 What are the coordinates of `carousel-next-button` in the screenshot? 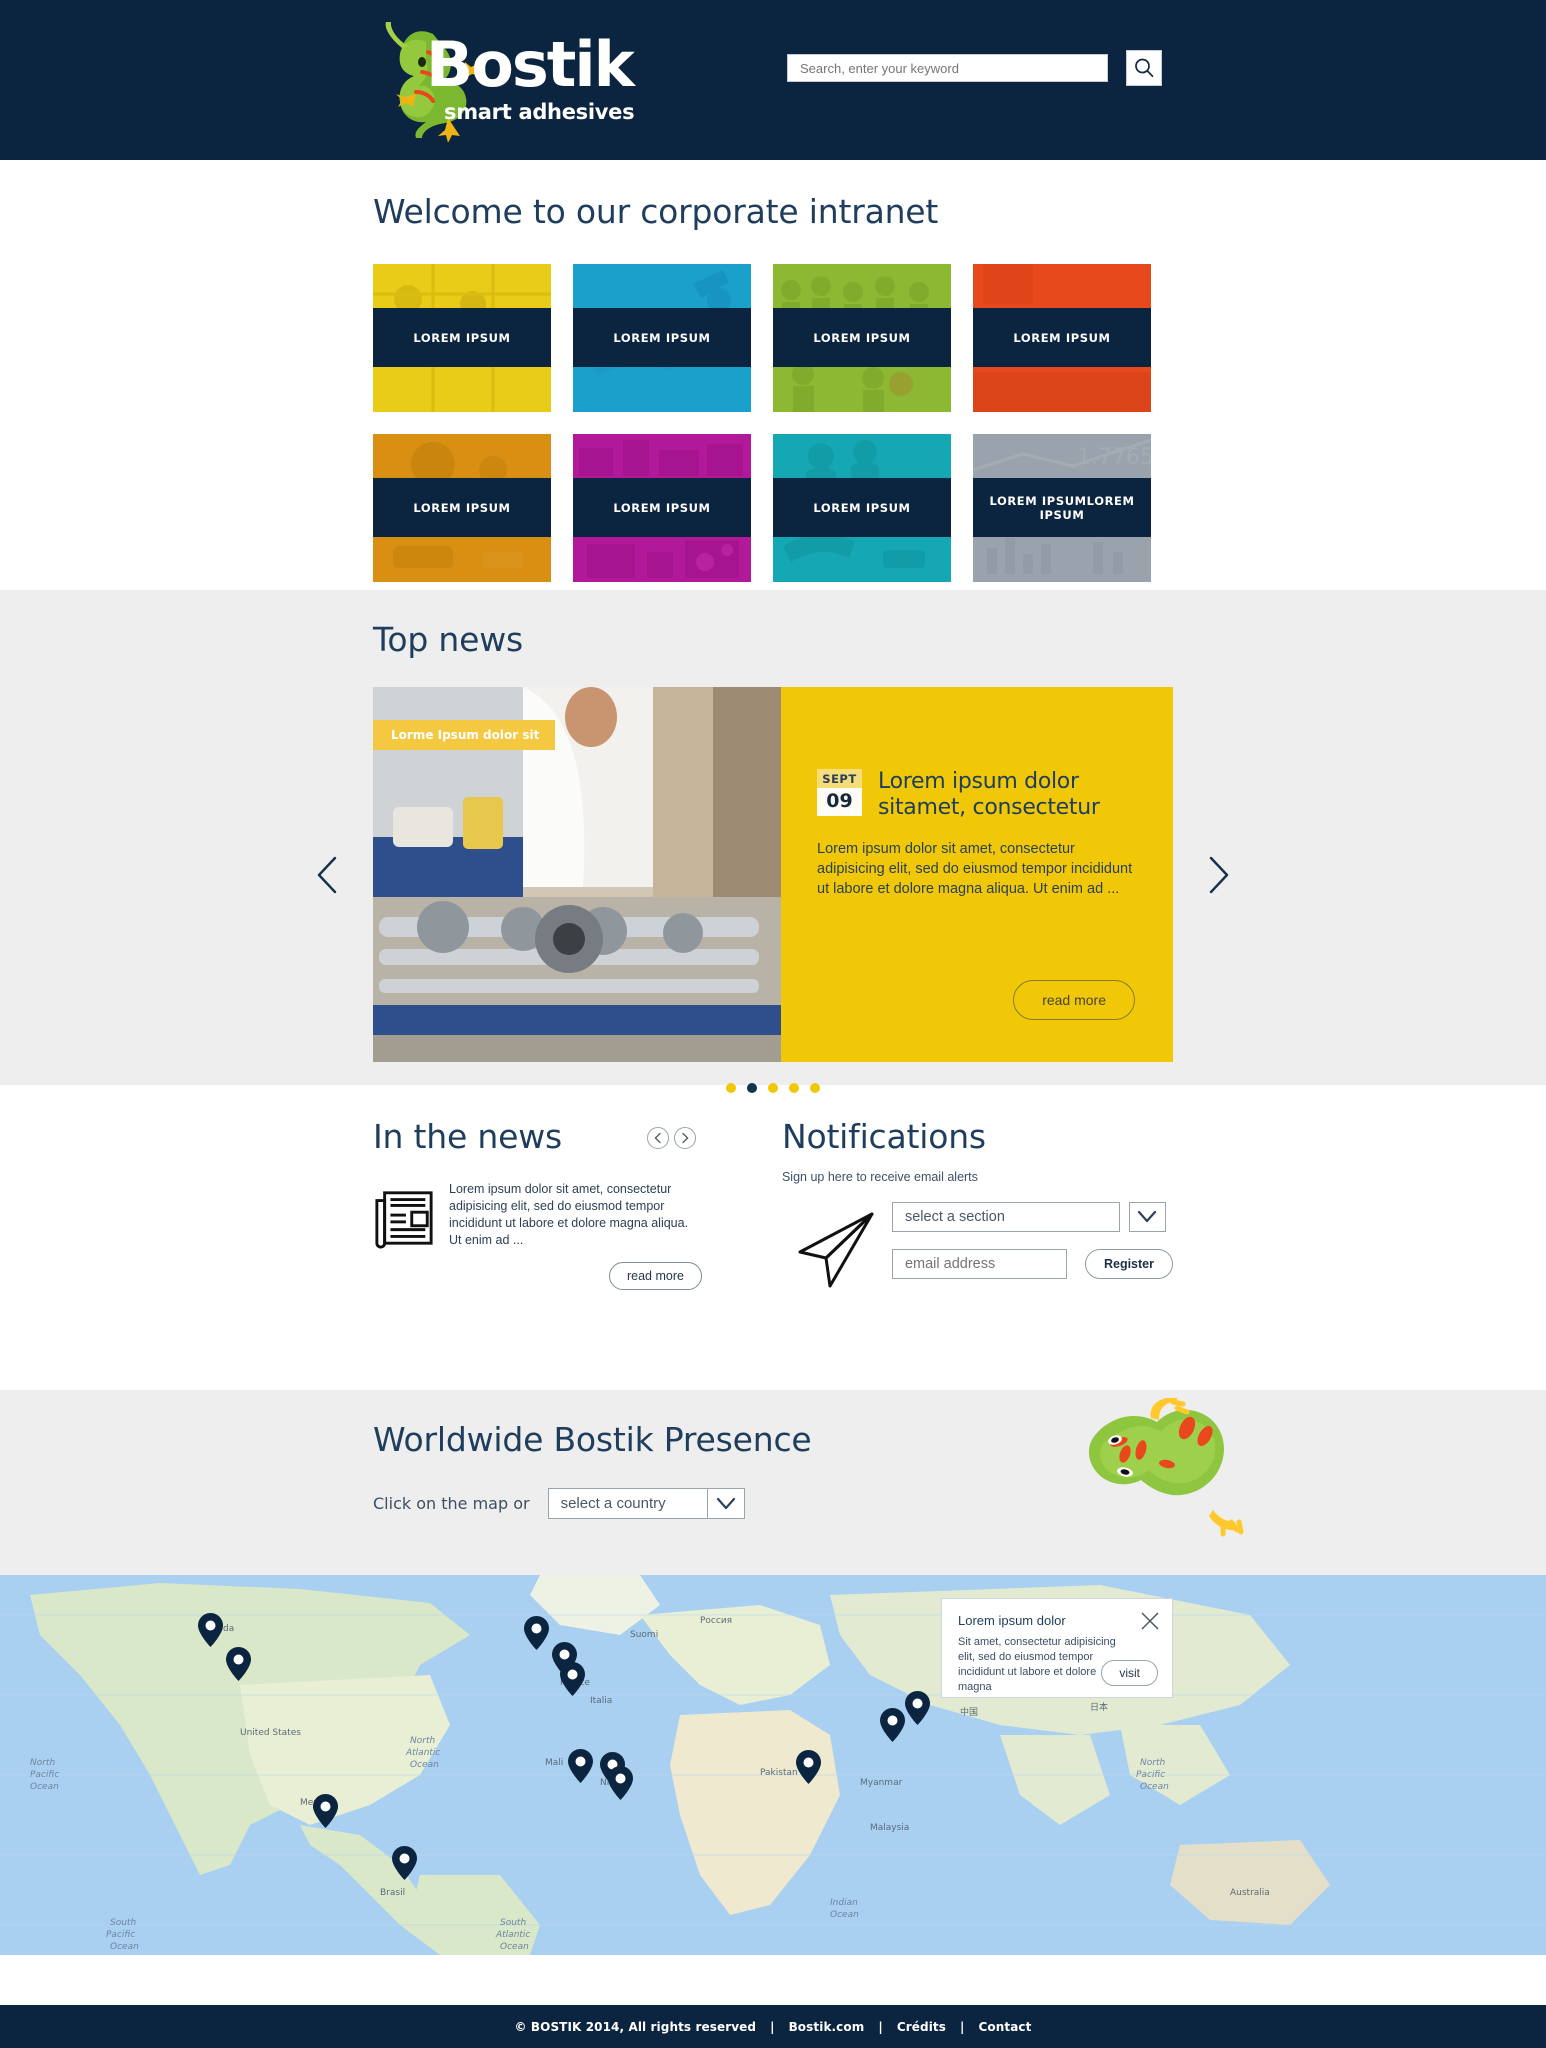 It's located at (1218, 875).